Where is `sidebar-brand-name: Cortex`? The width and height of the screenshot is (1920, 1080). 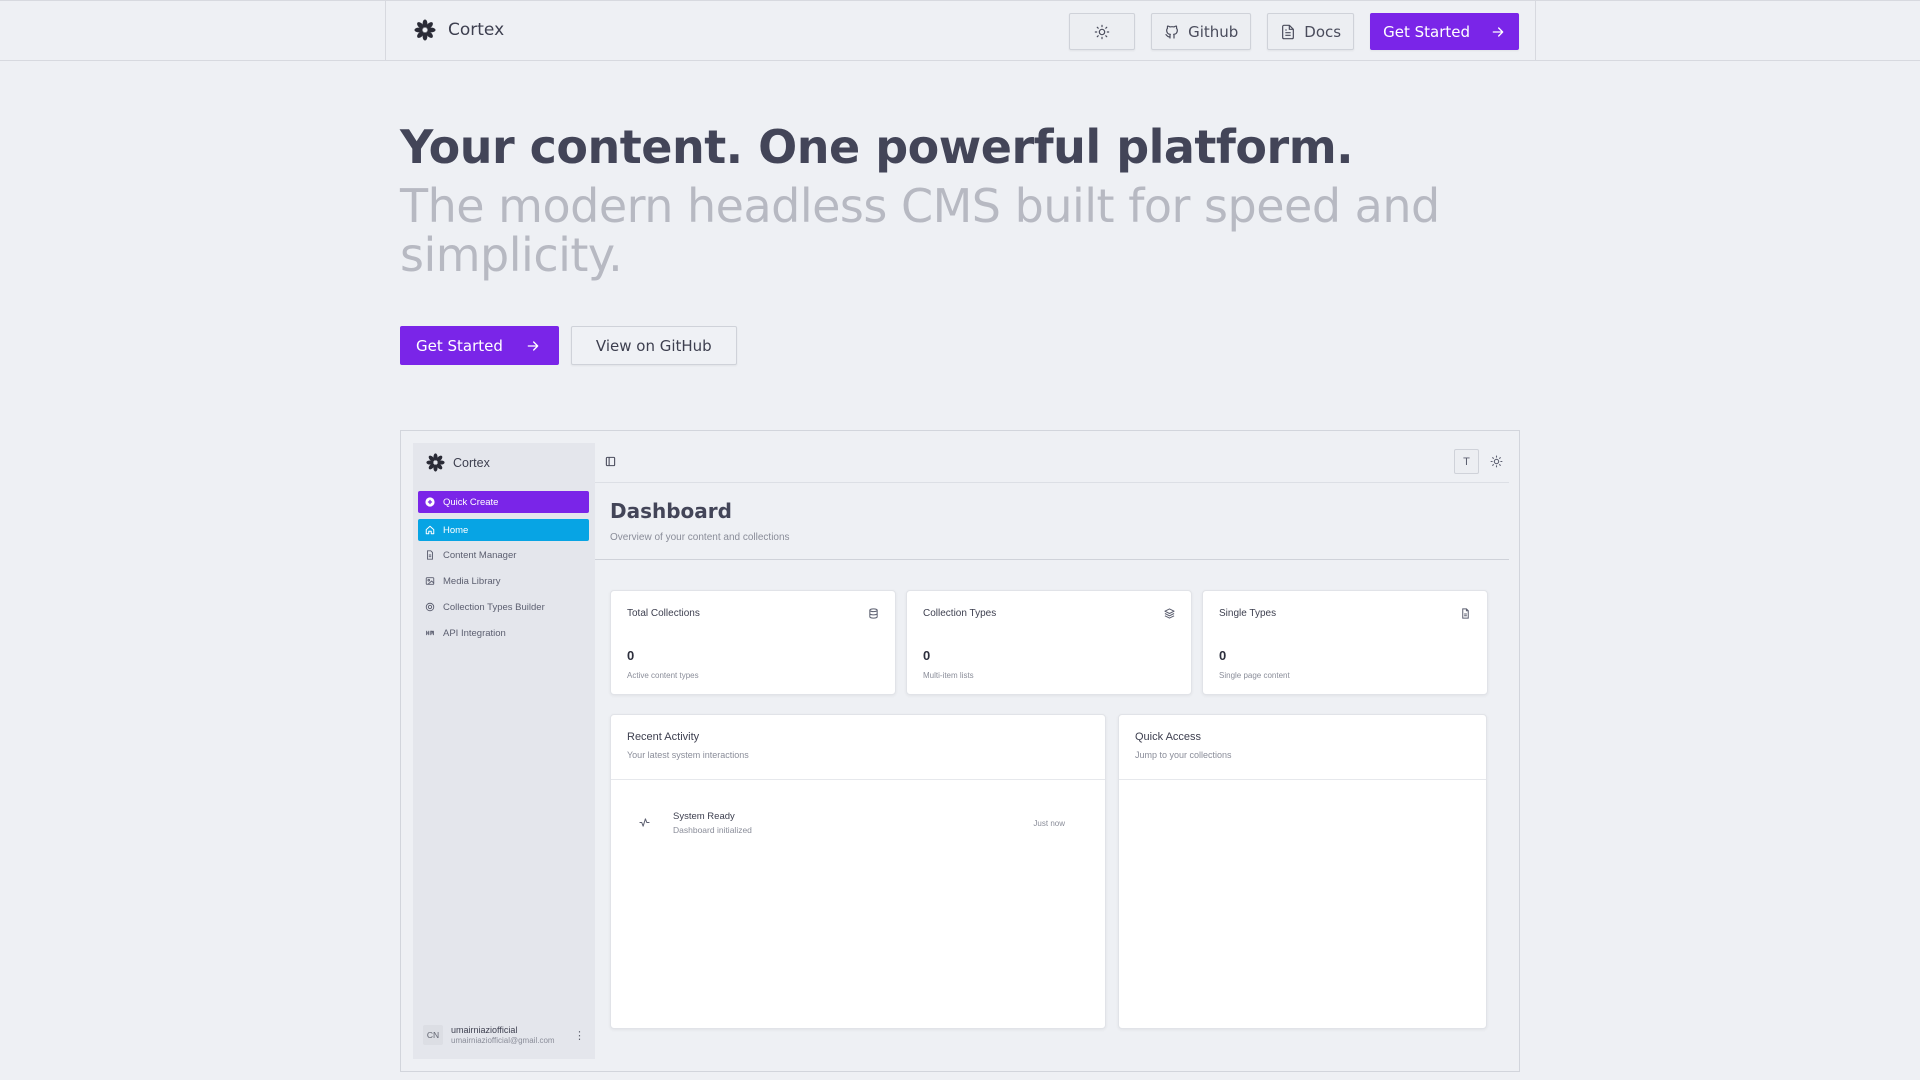
sidebar-brand-name: Cortex is located at coordinates (471, 462).